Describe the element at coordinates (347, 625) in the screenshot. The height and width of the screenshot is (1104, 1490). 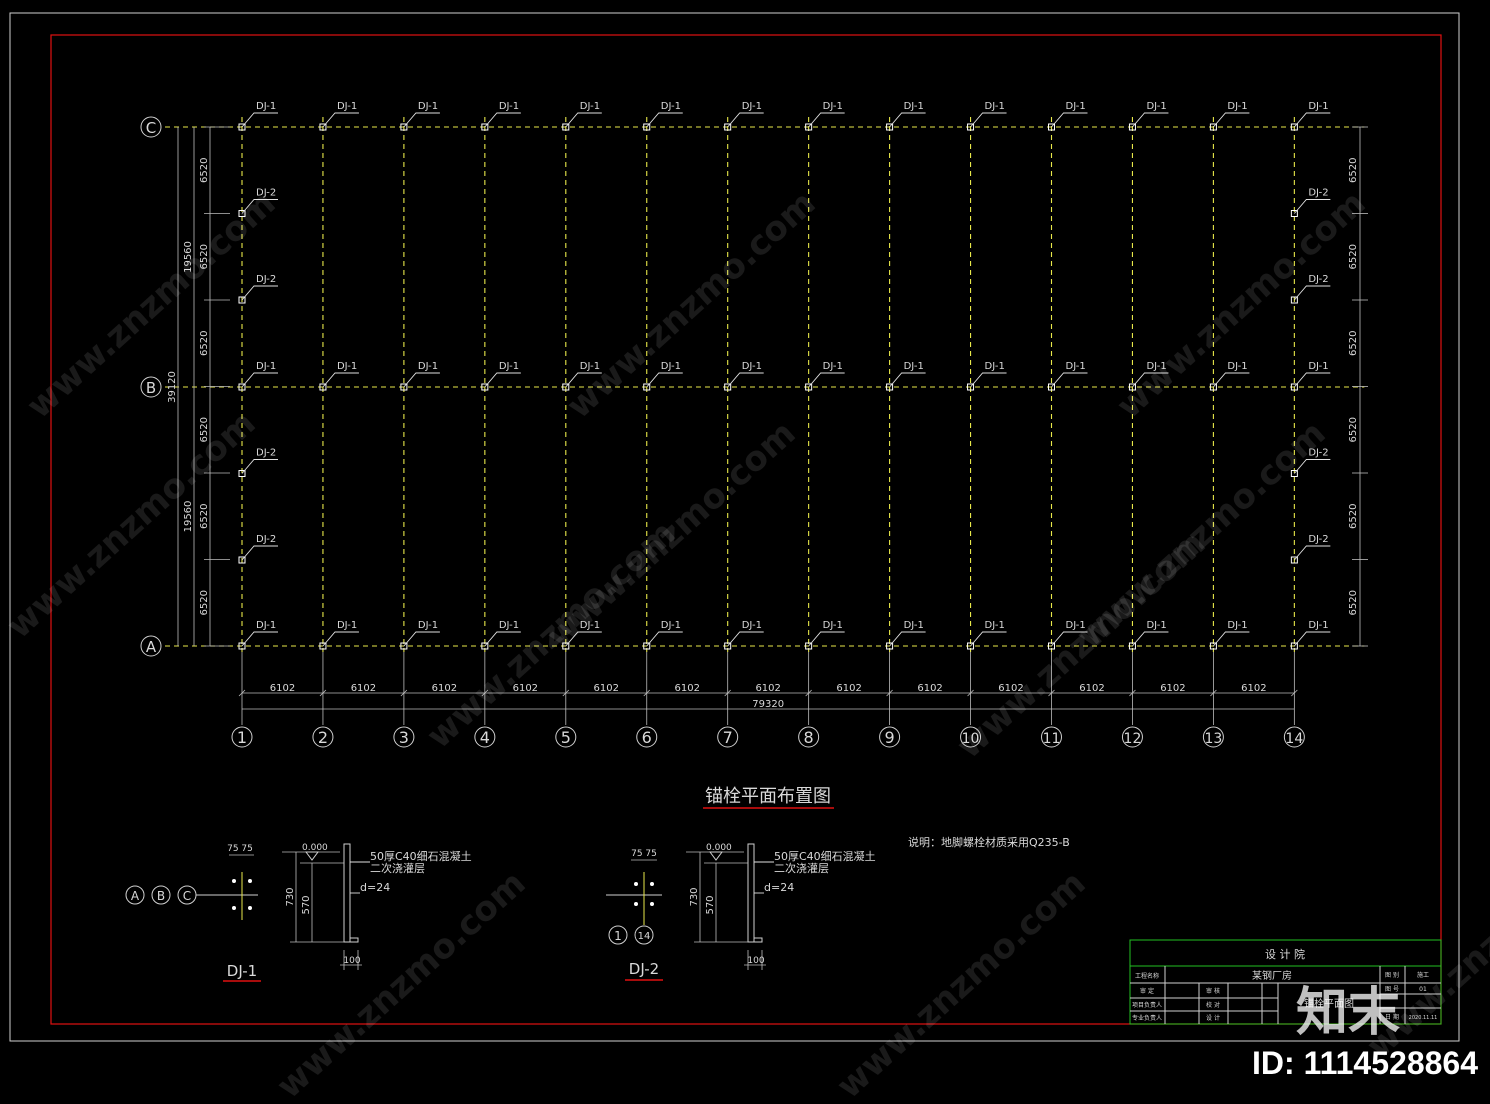
I see `anchor-tag-2-A: DJ-1` at that location.